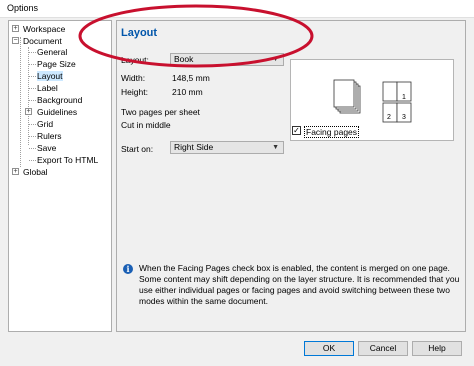  Describe the element at coordinates (52, 52) in the screenshot. I see `tree-item-general: General` at that location.